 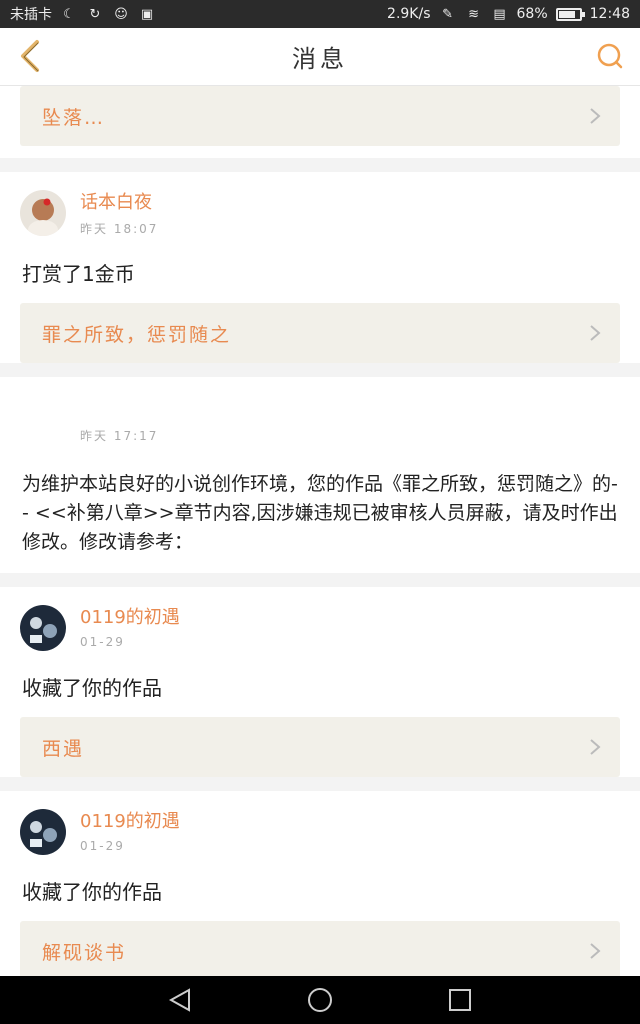 I want to click on work-title: 解砚谈书, so click(x=84, y=952).